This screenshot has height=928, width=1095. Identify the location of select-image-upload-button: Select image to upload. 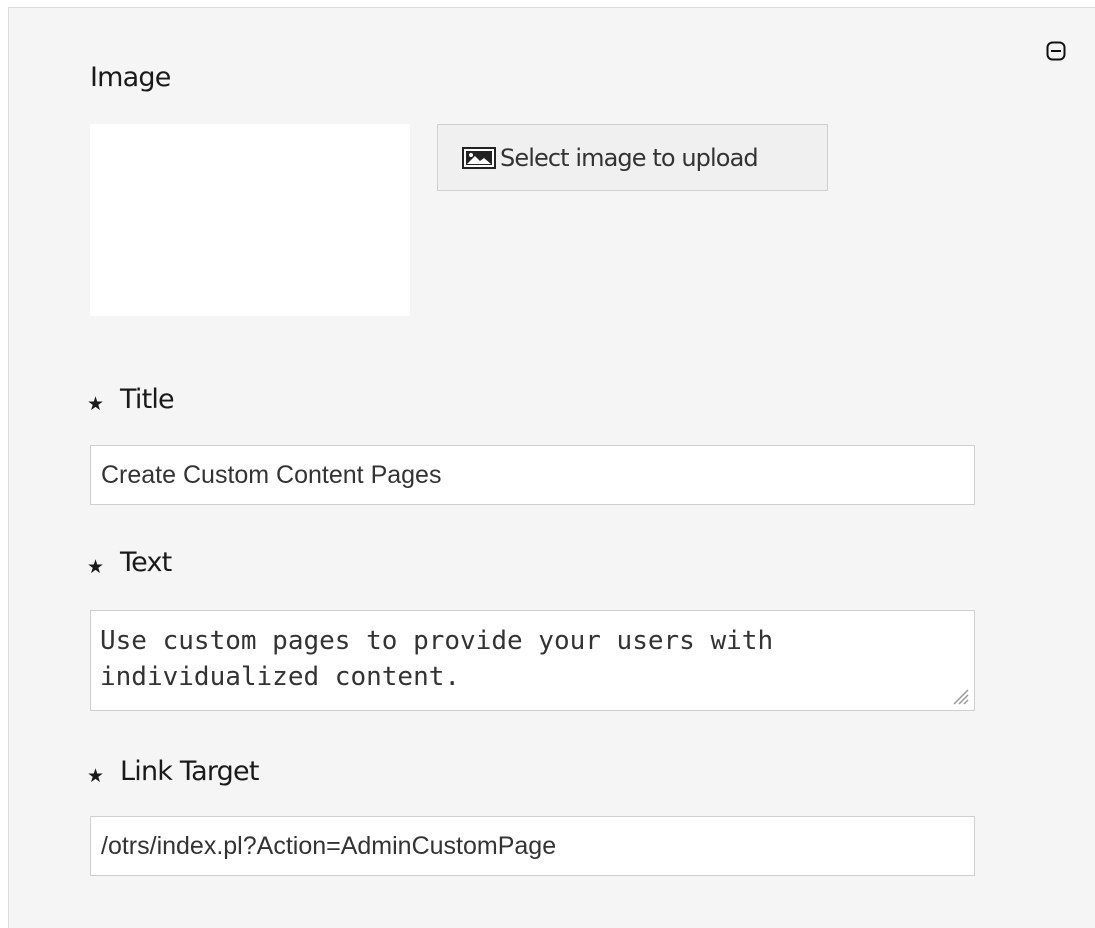
(632, 157).